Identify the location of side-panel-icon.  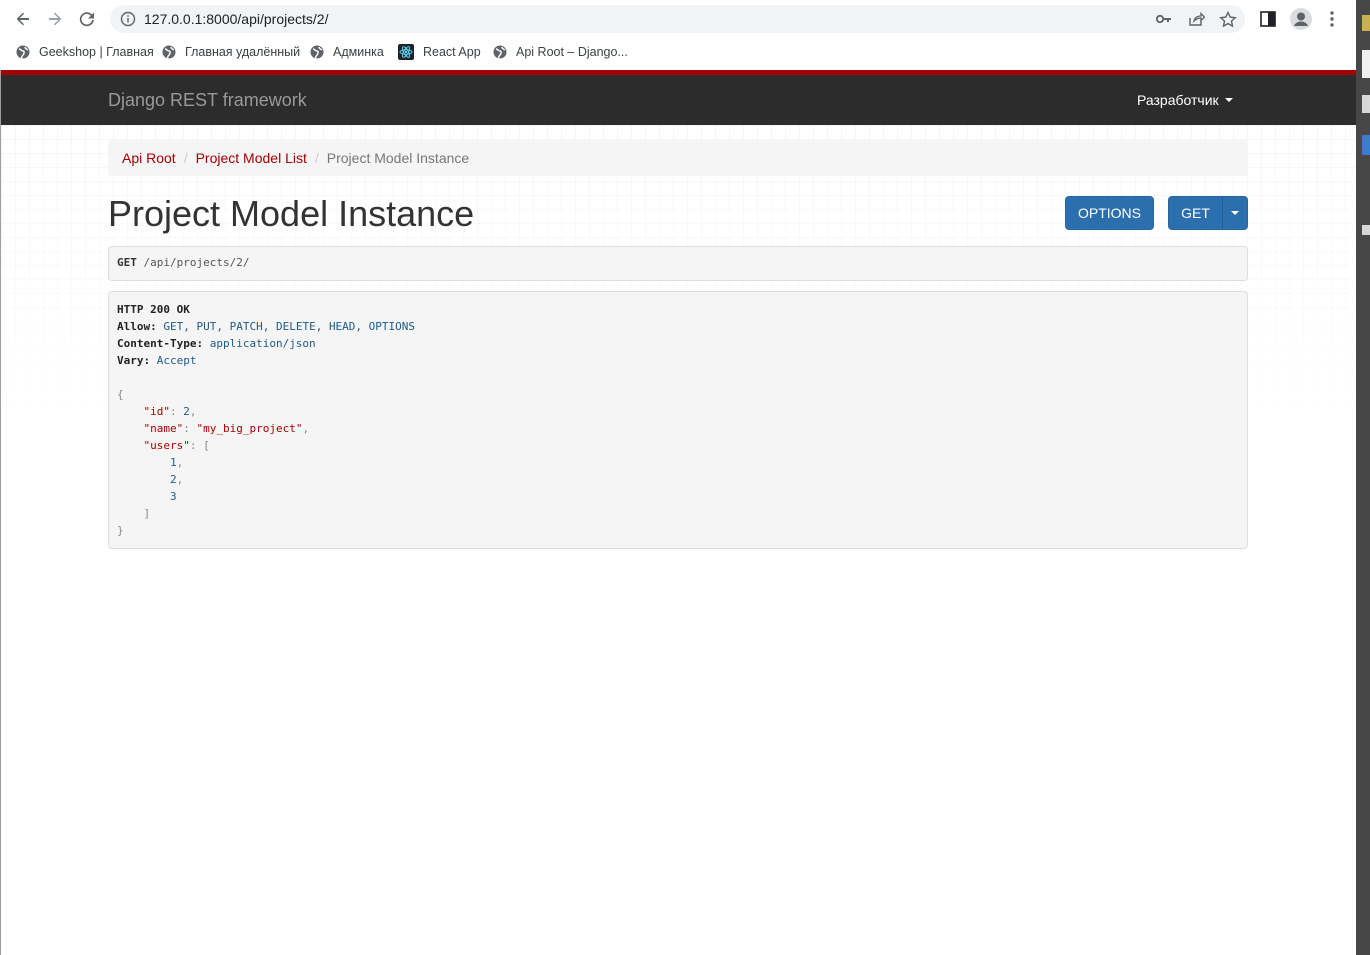
(1268, 19).